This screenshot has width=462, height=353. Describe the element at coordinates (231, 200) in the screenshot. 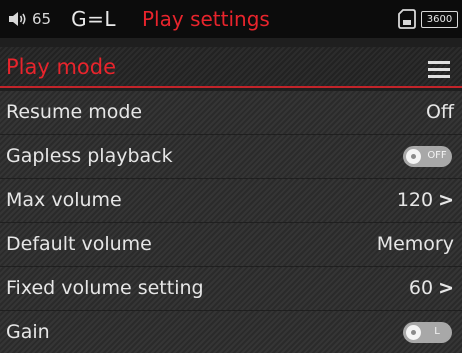

I see `setting-max-volume: Max volume 120 >` at that location.